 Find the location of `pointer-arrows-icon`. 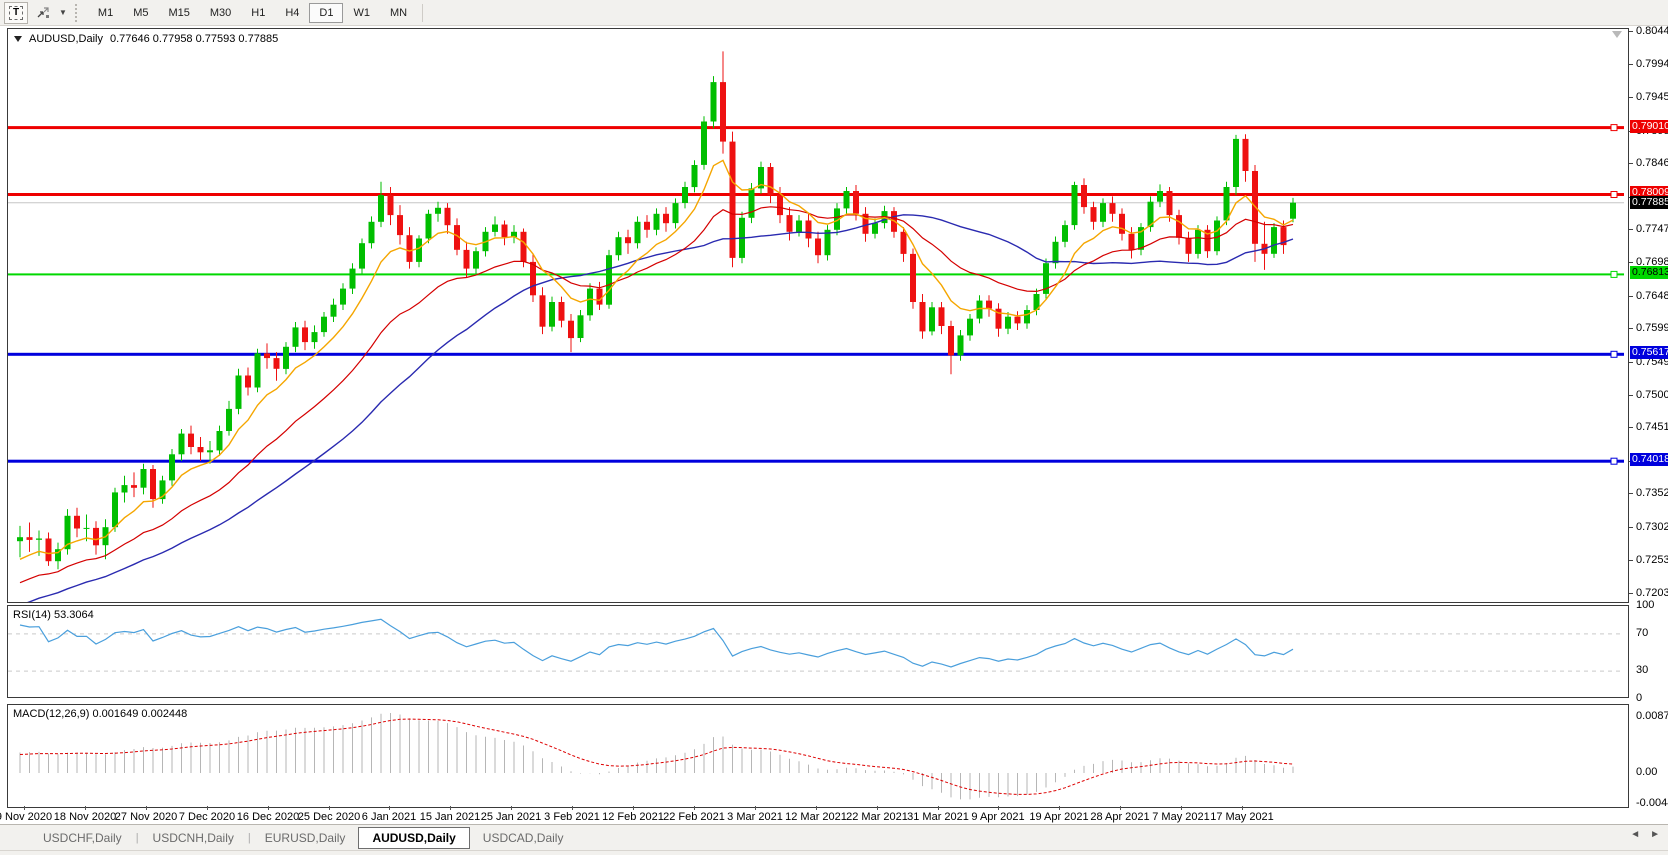

pointer-arrows-icon is located at coordinates (43, 12).